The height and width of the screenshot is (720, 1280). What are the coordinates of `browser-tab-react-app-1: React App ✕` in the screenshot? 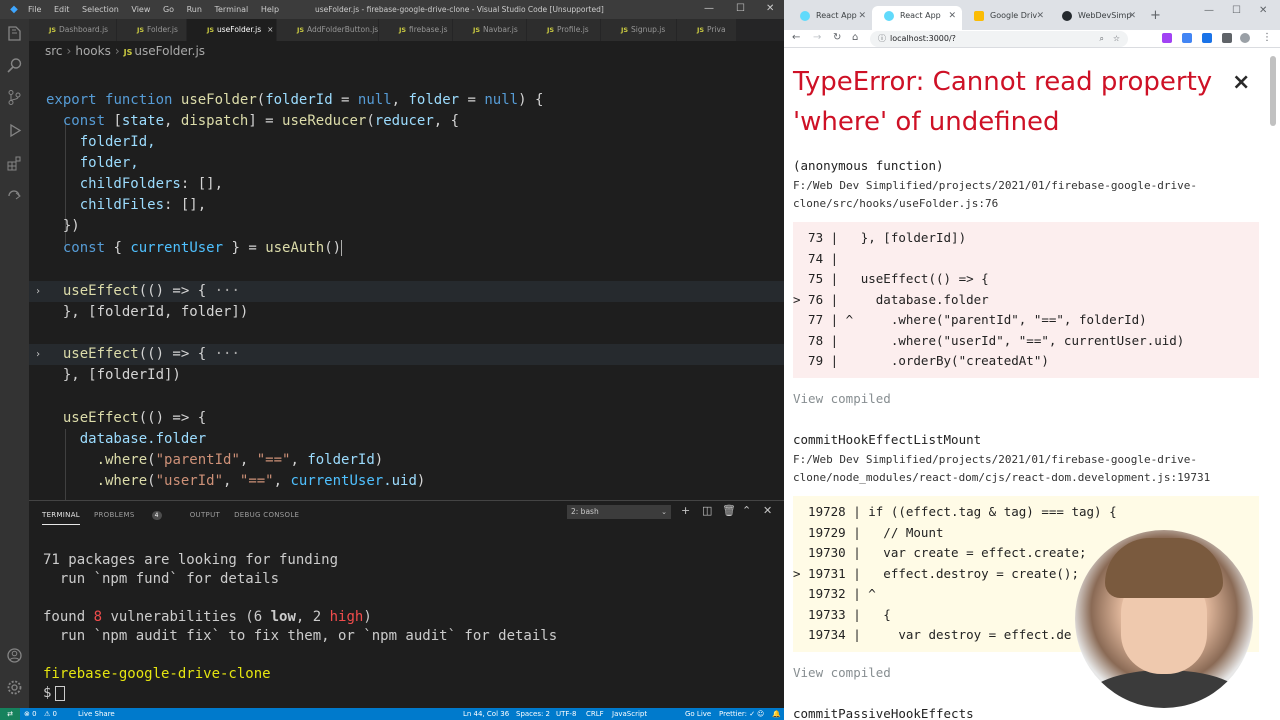 It's located at (830, 18).